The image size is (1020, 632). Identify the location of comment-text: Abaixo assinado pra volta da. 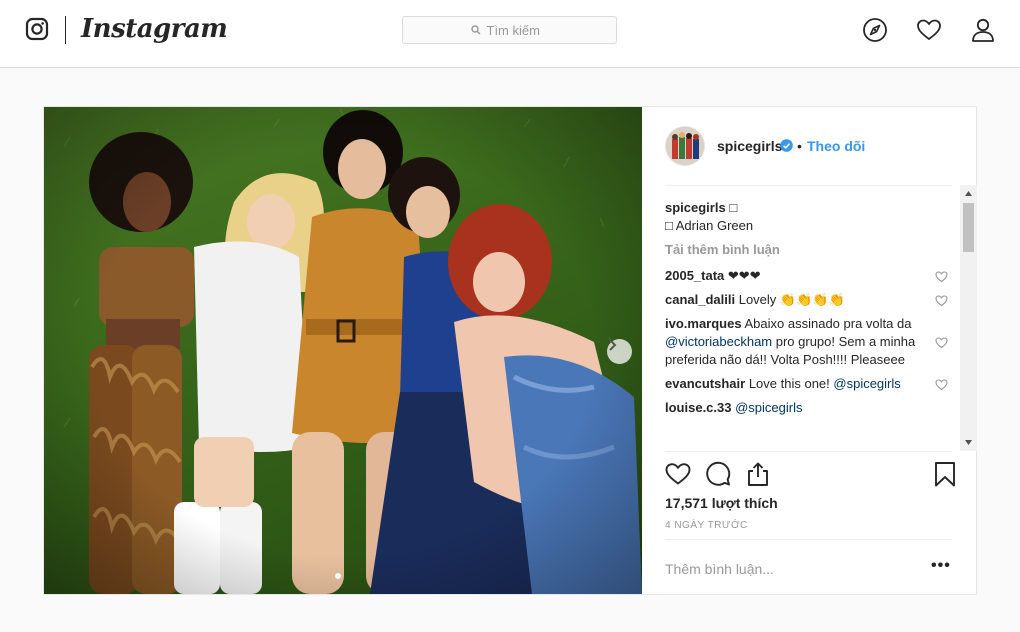
(828, 323).